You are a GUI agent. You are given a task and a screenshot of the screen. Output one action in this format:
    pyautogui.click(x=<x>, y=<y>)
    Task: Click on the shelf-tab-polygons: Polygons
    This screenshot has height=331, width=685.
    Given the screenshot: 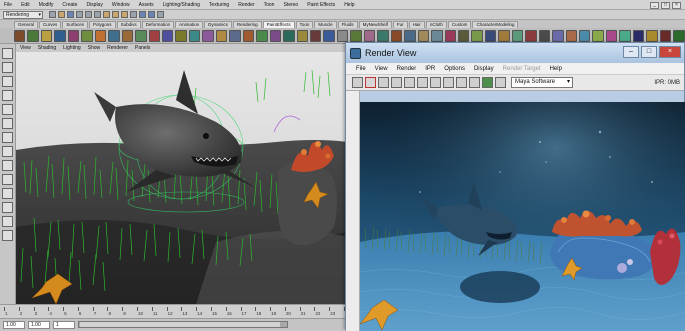 What is the action you would take?
    pyautogui.click(x=102, y=24)
    